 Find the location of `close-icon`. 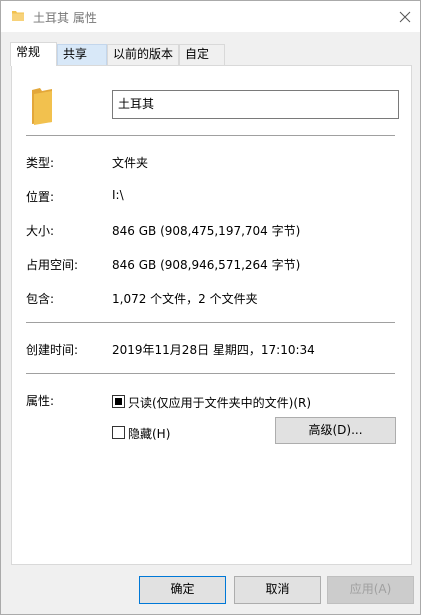

close-icon is located at coordinates (405, 16).